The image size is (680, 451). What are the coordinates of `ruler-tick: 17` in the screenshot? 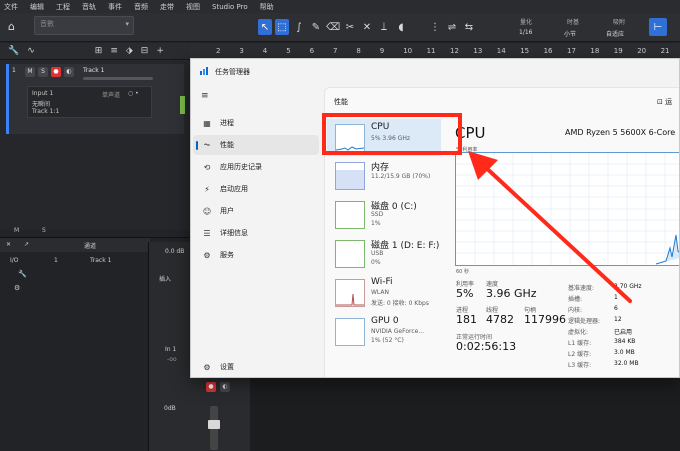 It's located at (571, 51).